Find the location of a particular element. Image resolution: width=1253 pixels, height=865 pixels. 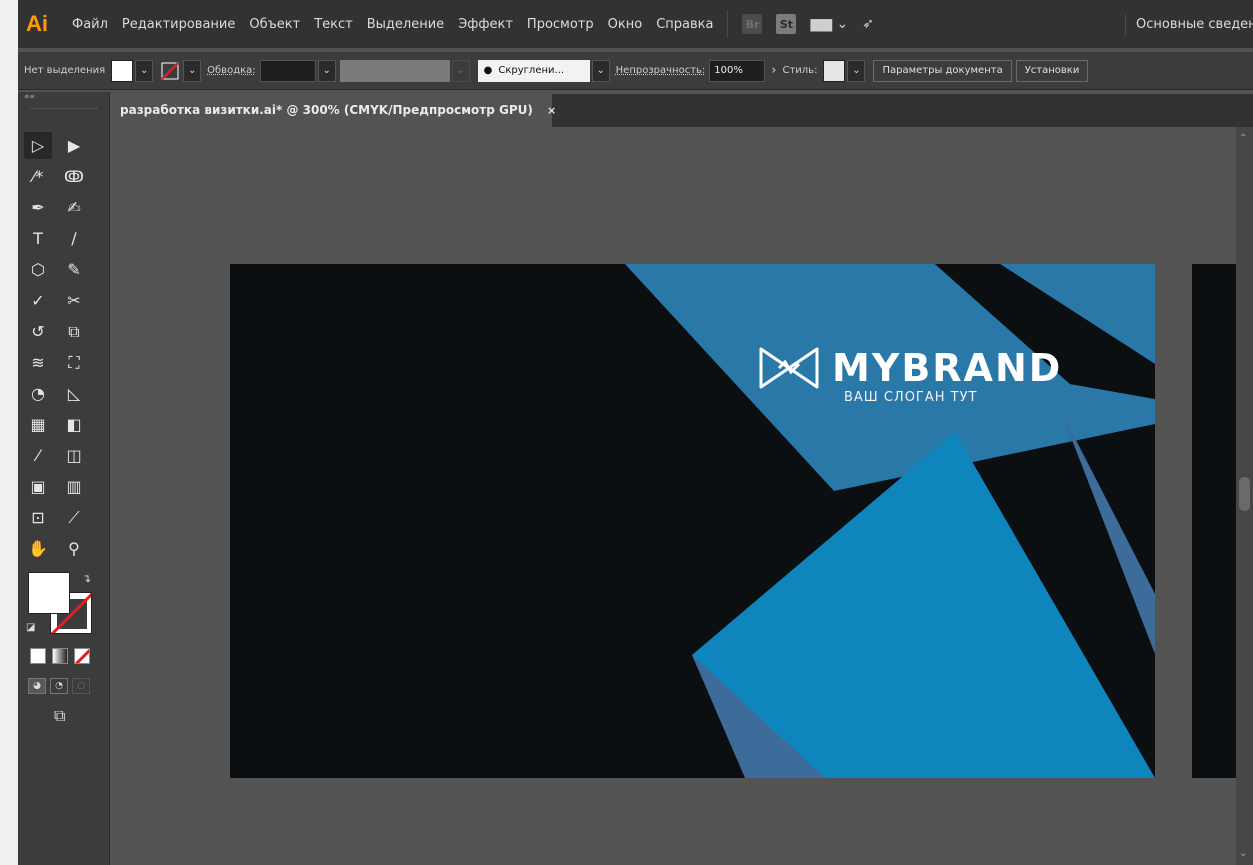

gradient-tool-icon: ◧ is located at coordinates (74, 424).